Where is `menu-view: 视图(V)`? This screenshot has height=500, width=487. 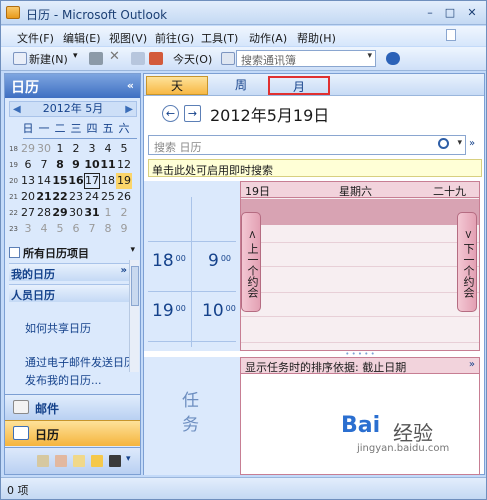 menu-view: 视图(V) is located at coordinates (128, 38).